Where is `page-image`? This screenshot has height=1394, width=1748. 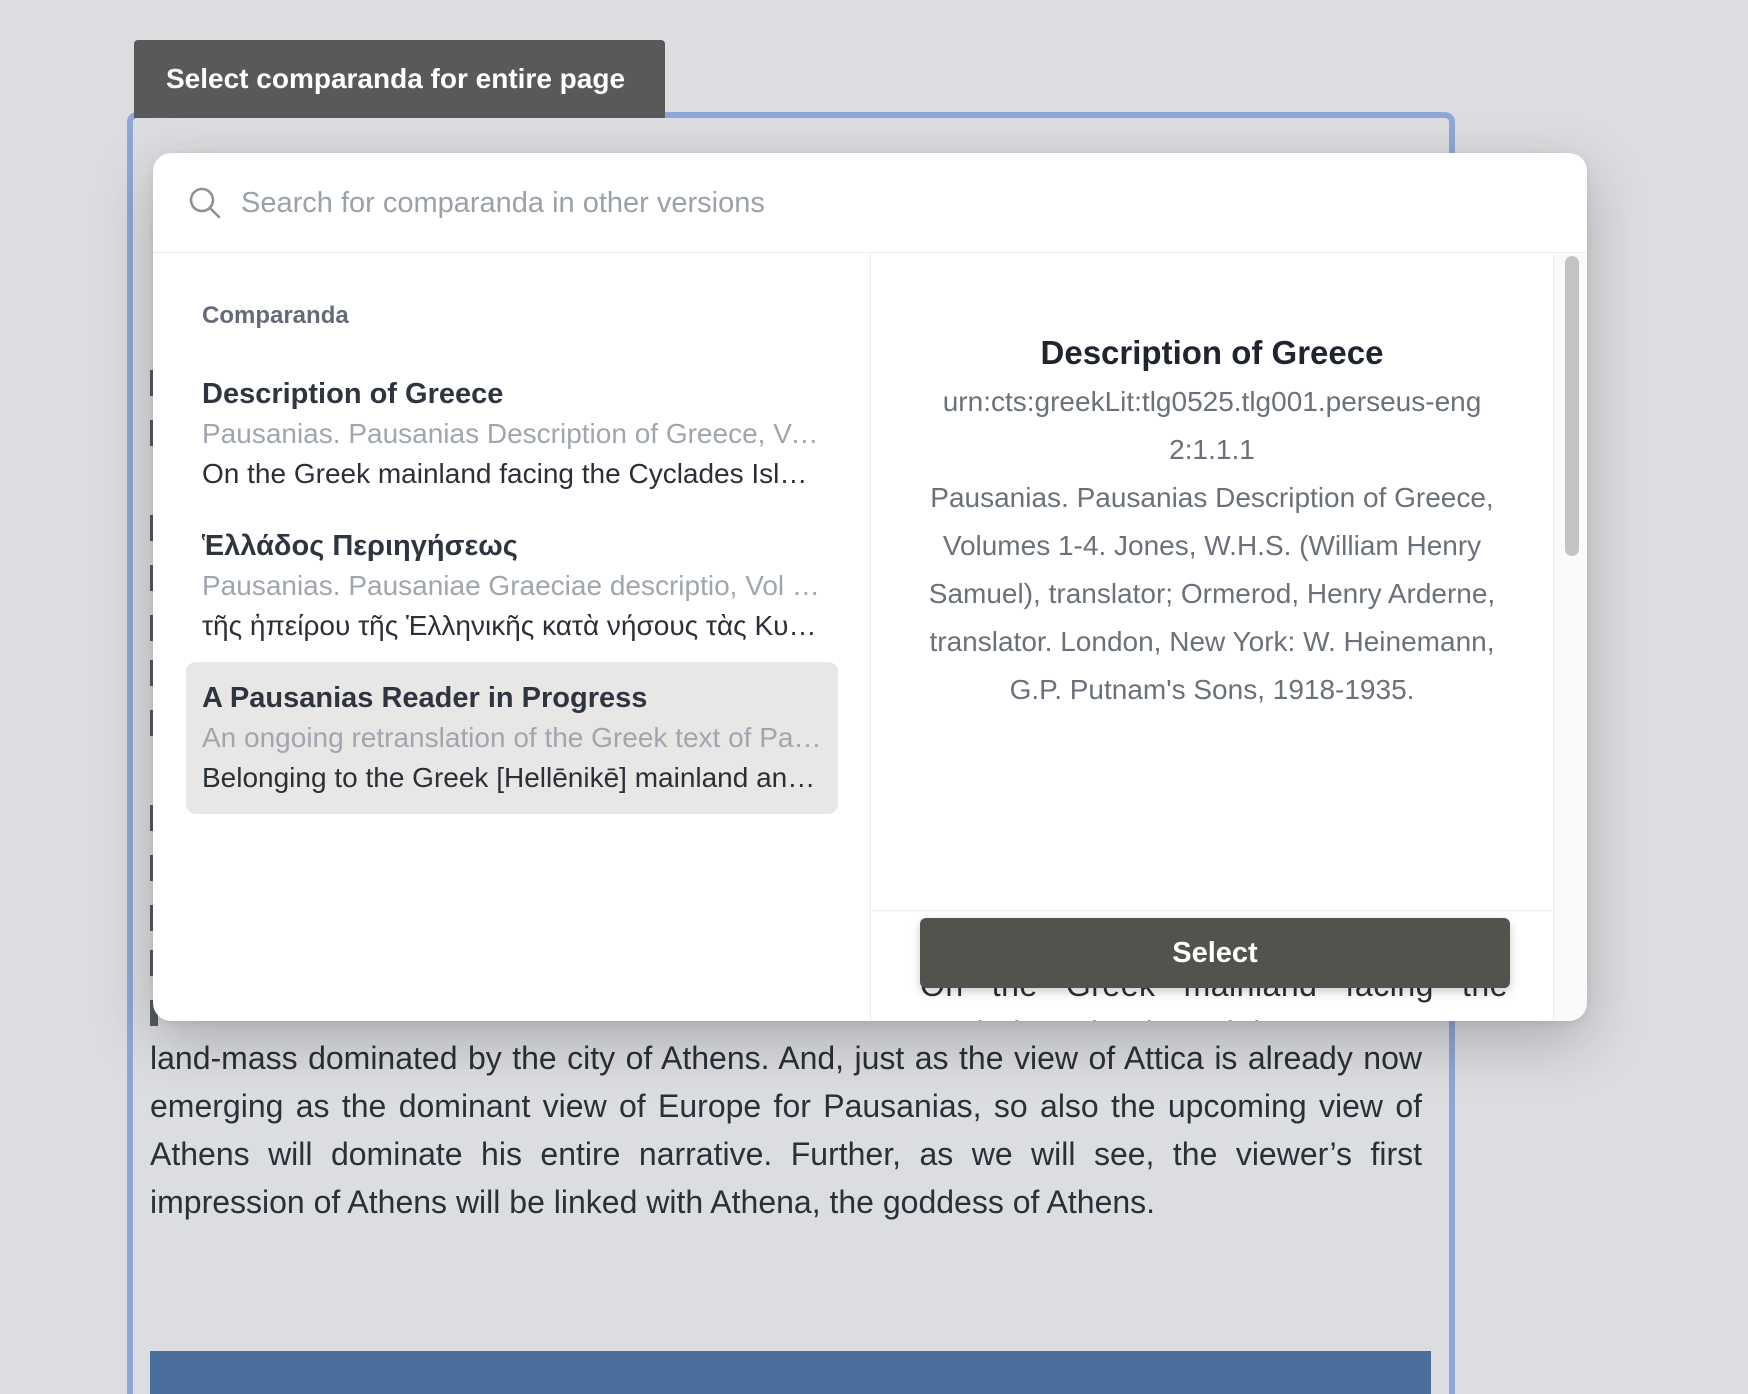 page-image is located at coordinates (790, 1372).